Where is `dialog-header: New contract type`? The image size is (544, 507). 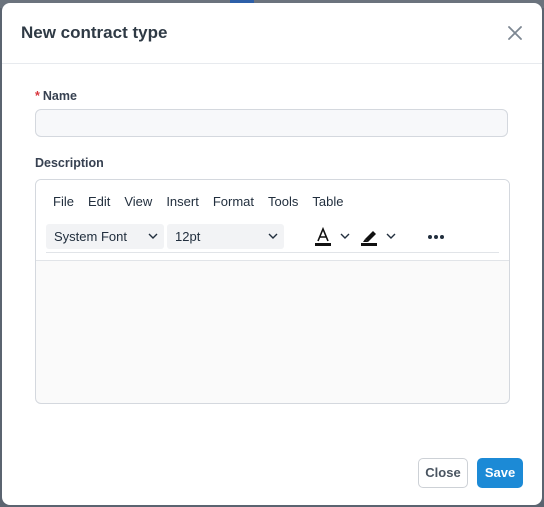
dialog-header: New contract type is located at coordinates (272, 33).